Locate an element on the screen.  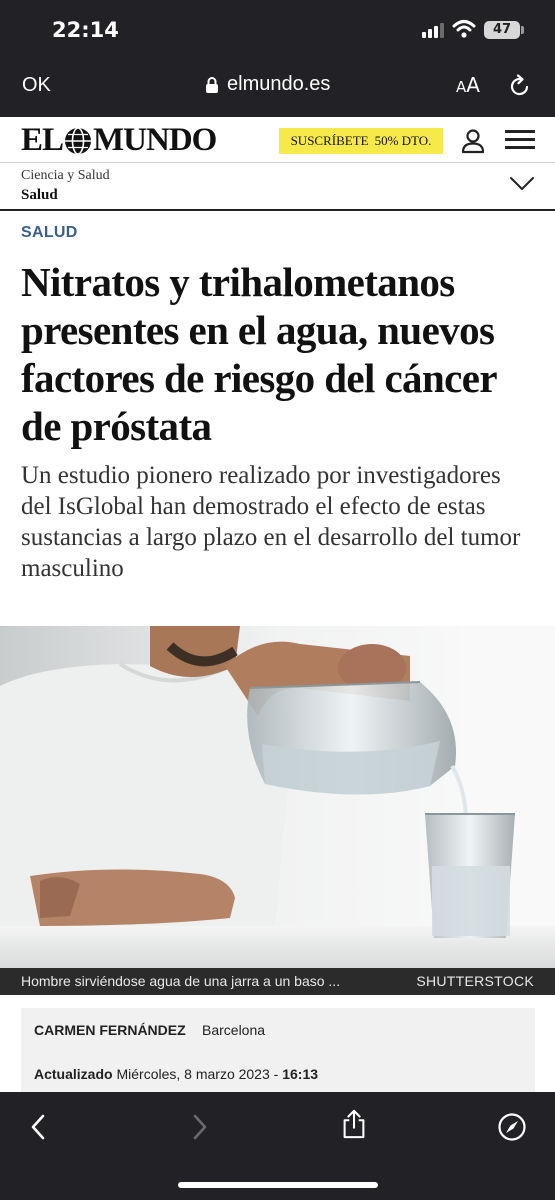
hamburger-menu-icon is located at coordinates (520, 140).